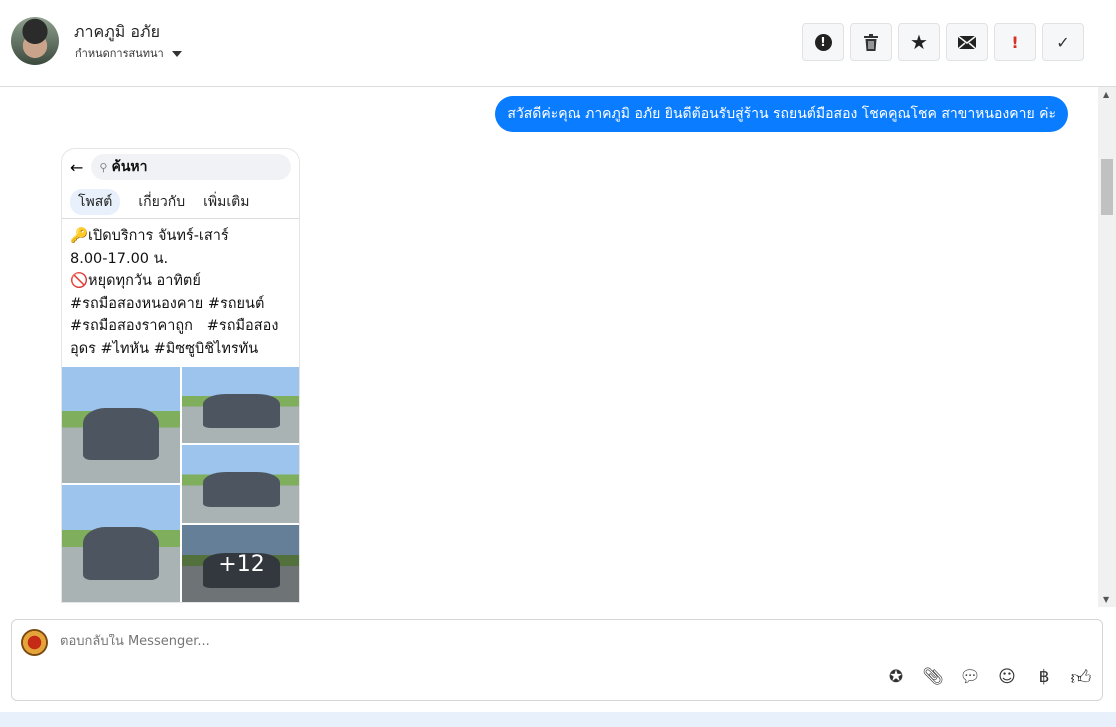 The image size is (1116, 727). I want to click on tab-posts: โพสต์, so click(95, 201).